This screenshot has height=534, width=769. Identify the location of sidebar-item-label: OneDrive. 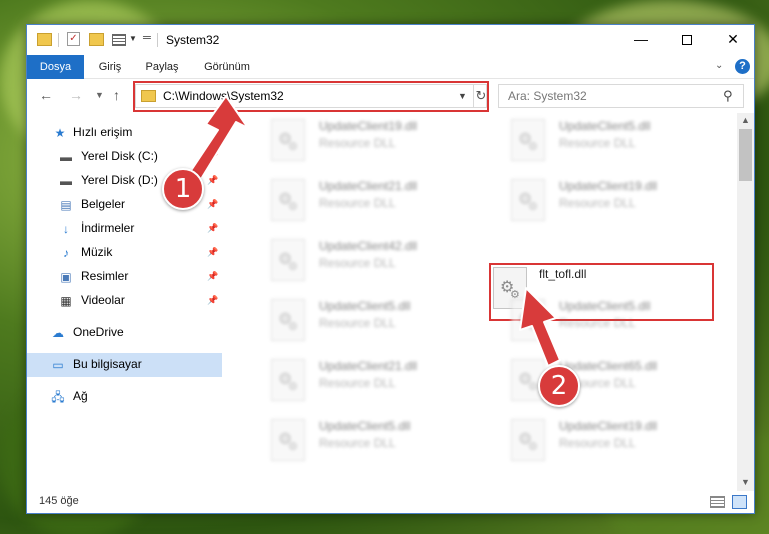
(98, 332).